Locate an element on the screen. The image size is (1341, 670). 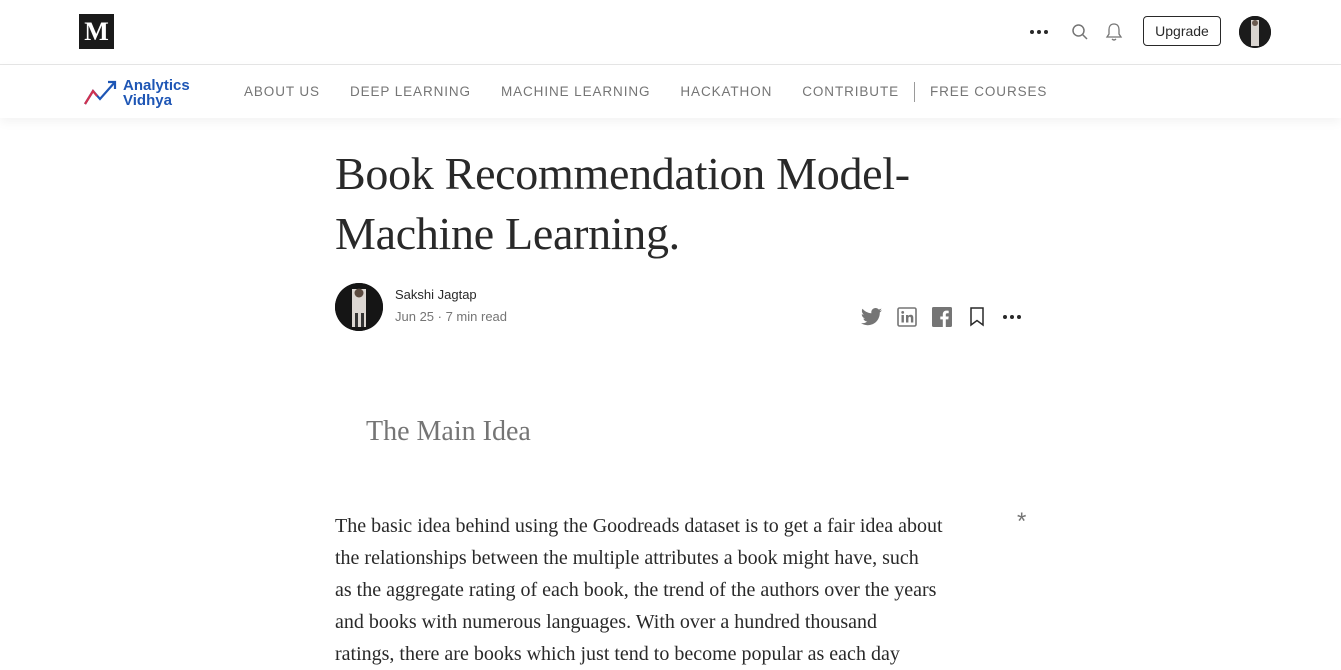
nav-item-free-courses: FREE COURSES is located at coordinates (988, 91).